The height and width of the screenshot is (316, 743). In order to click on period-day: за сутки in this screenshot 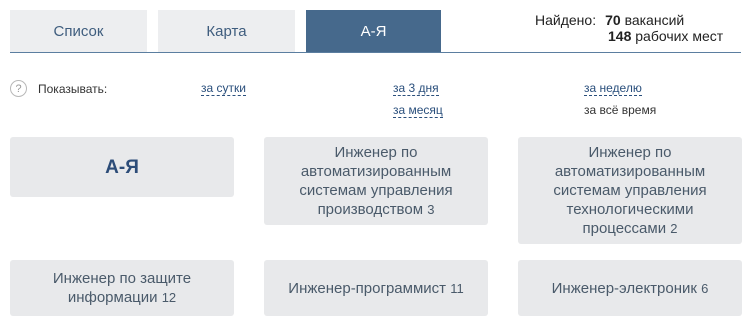, I will do `click(223, 89)`.